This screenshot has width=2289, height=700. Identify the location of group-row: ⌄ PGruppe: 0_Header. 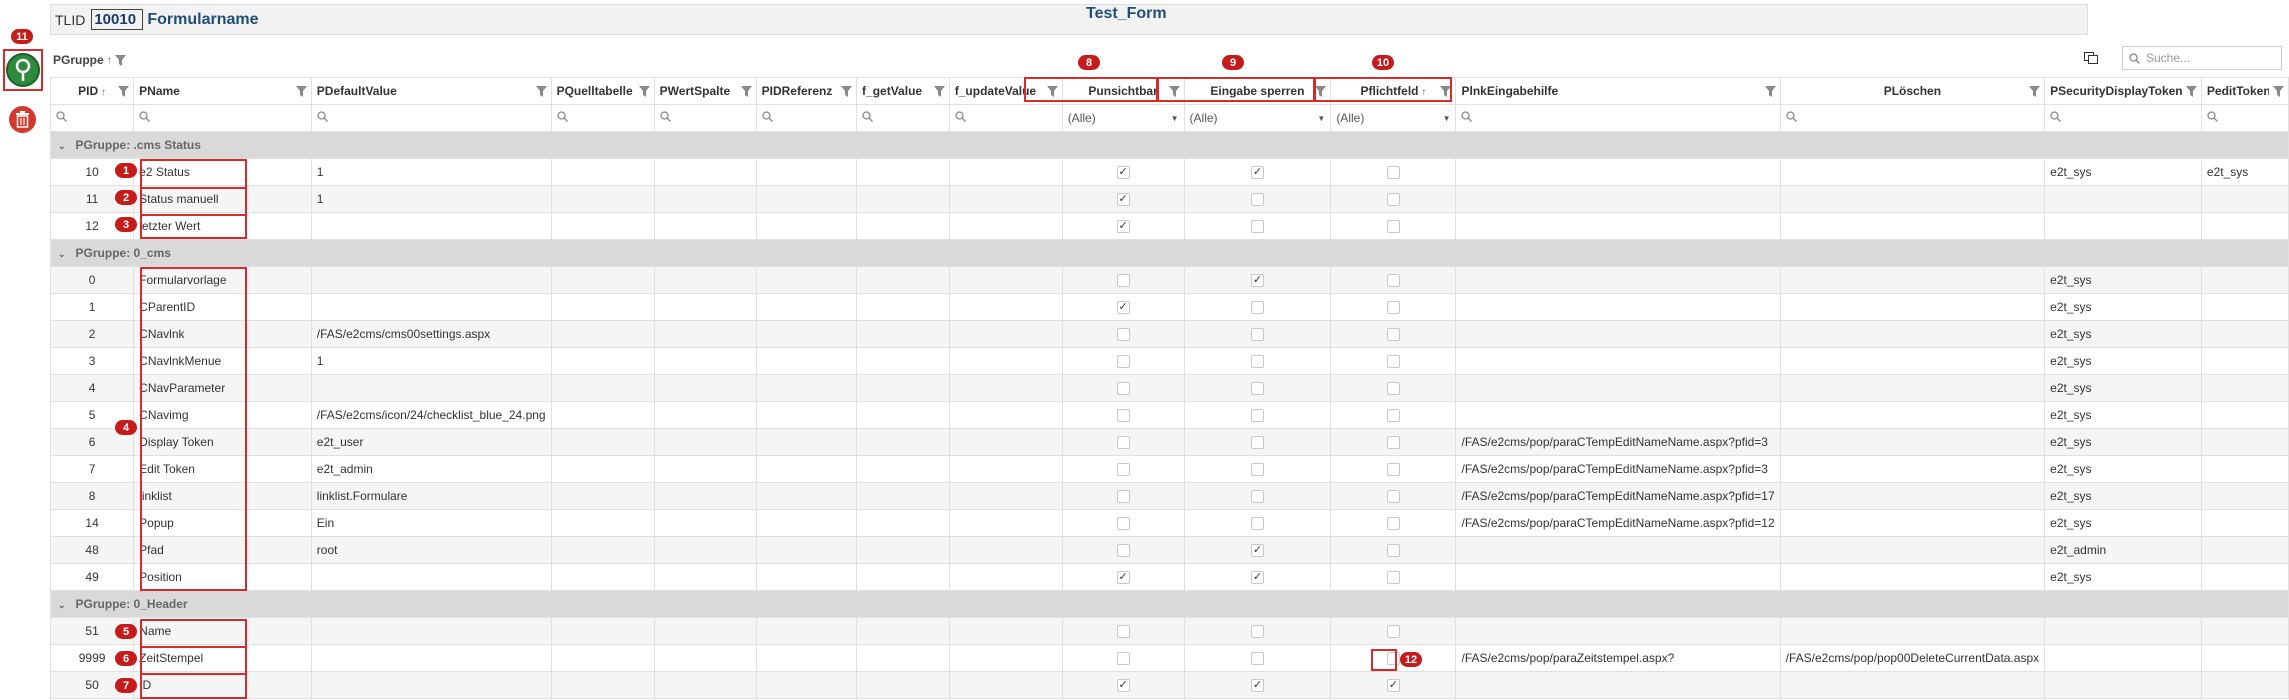
(1169, 604).